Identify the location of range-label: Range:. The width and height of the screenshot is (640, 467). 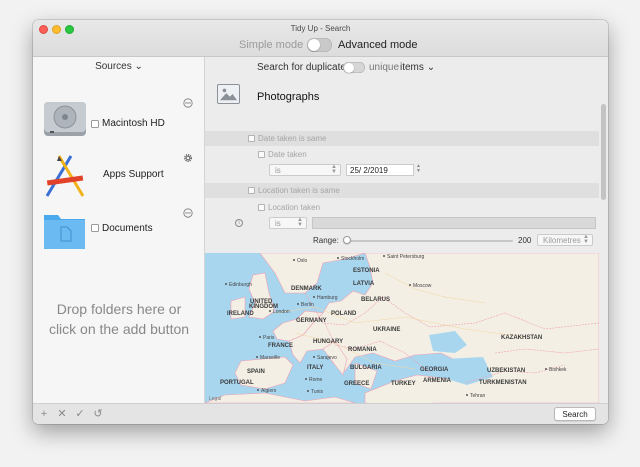
(326, 240).